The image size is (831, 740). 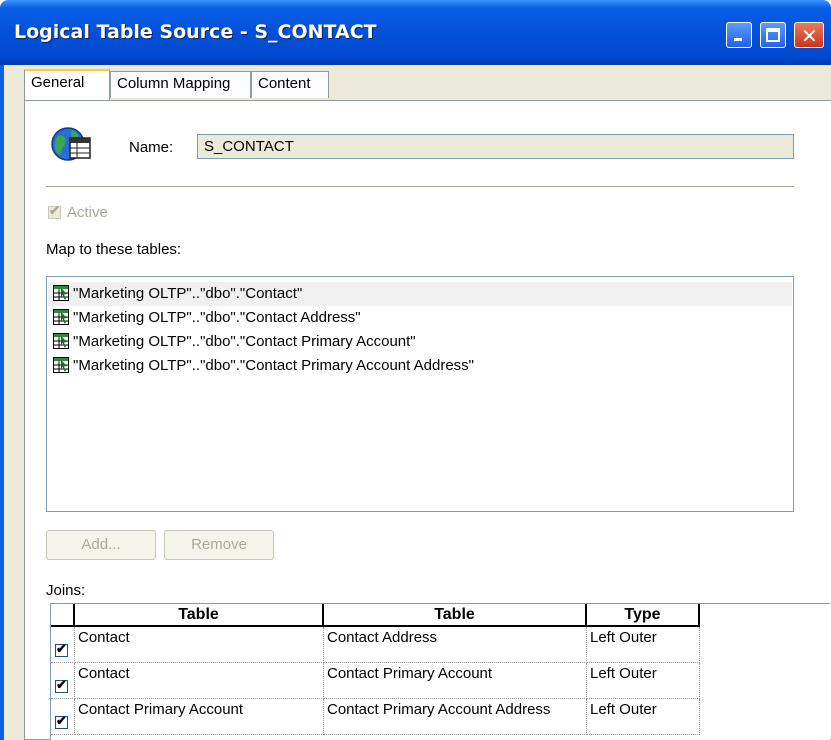 I want to click on minimize-button, so click(x=739, y=35).